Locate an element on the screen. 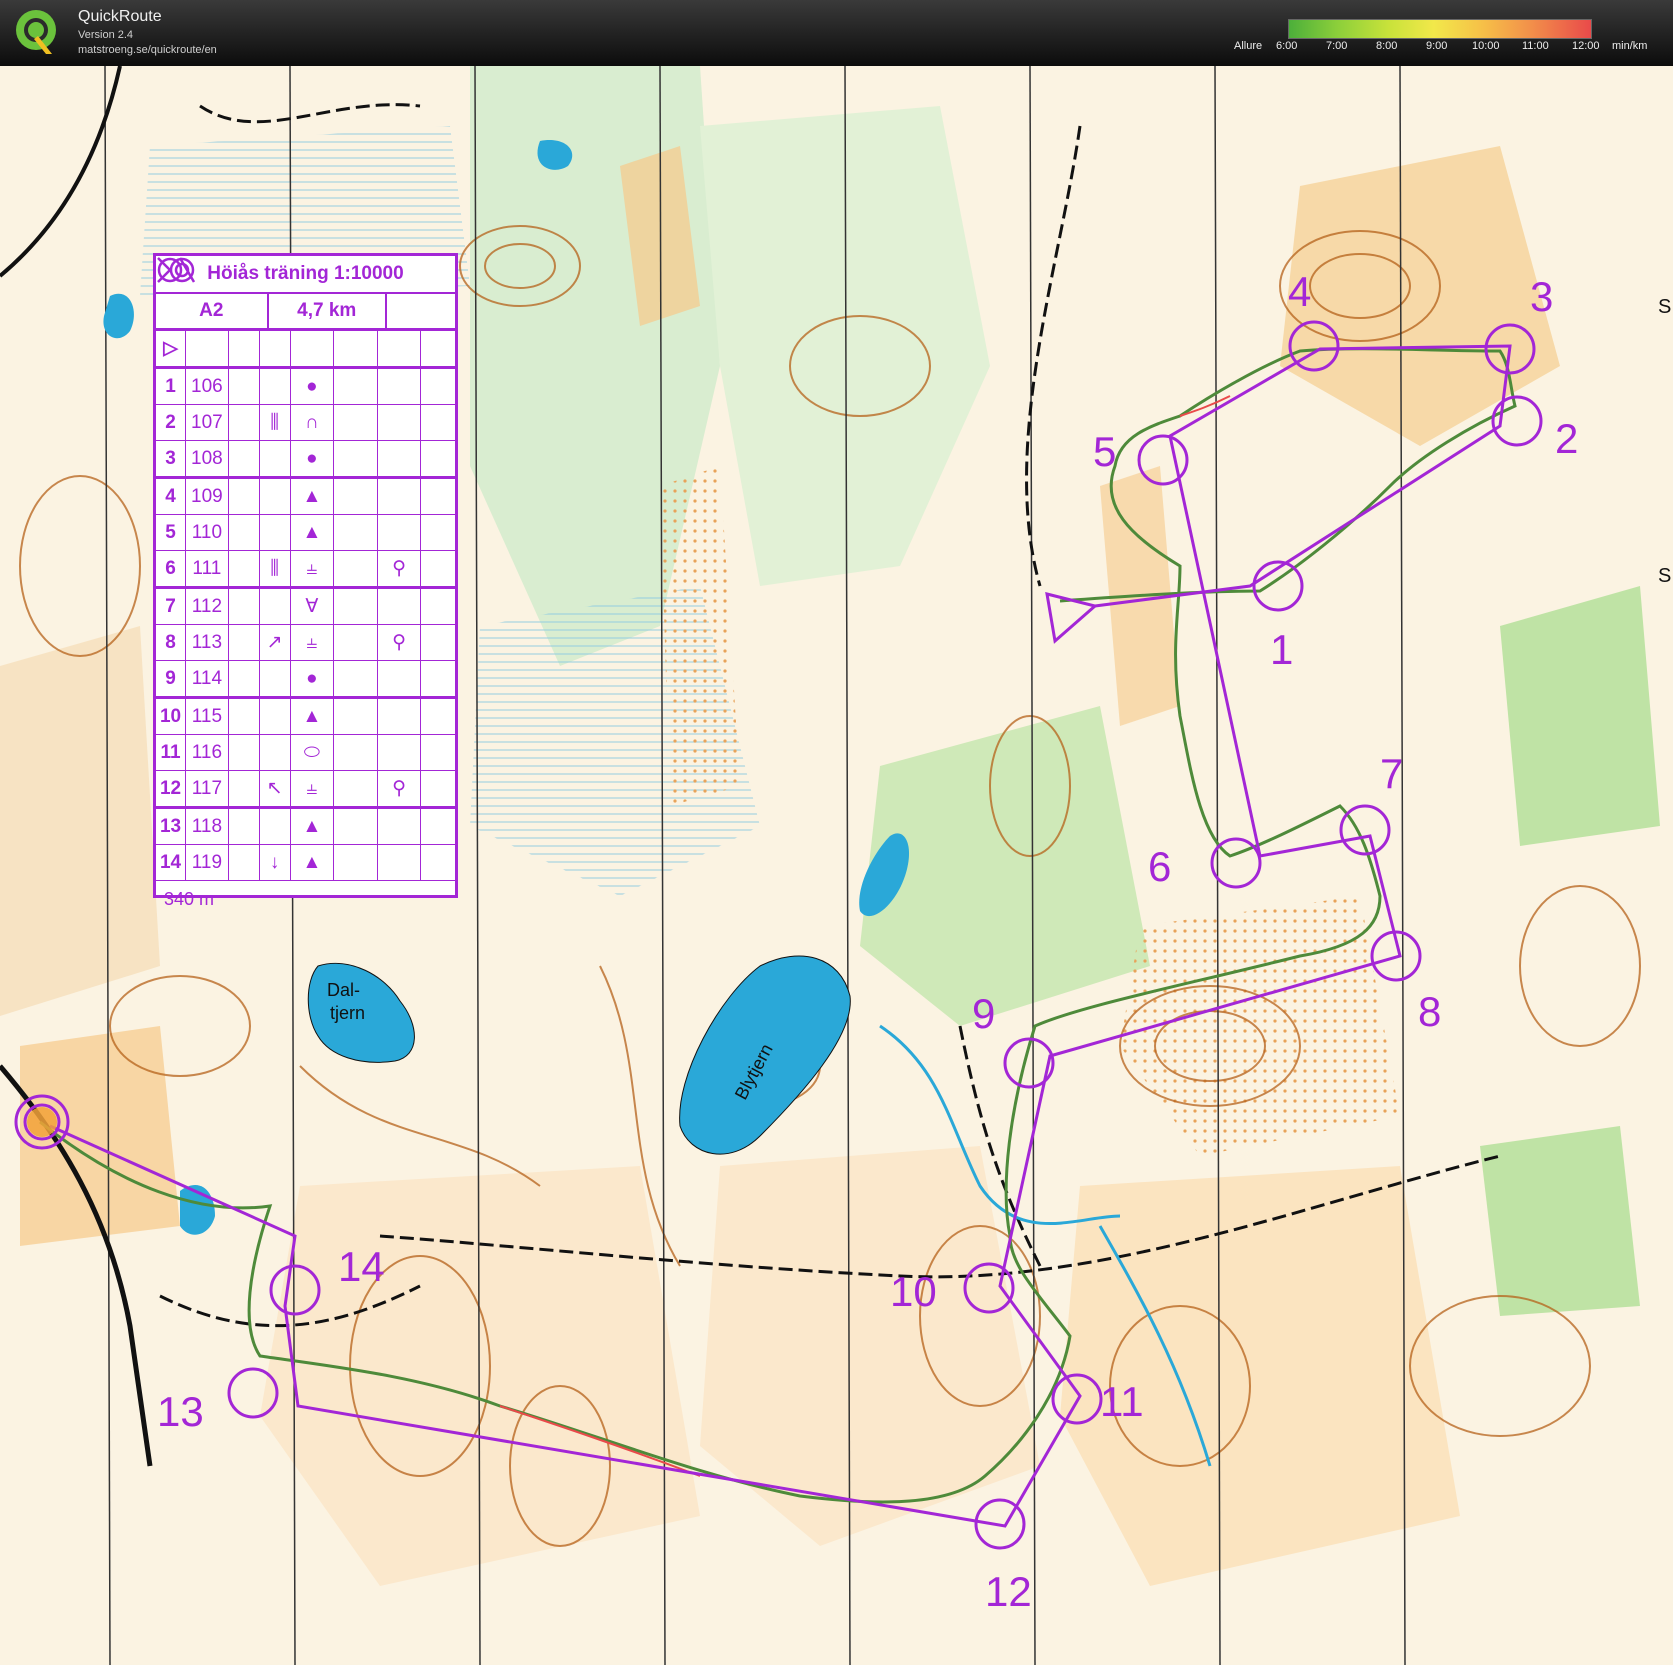  control-number: 14 is located at coordinates (361, 1266).